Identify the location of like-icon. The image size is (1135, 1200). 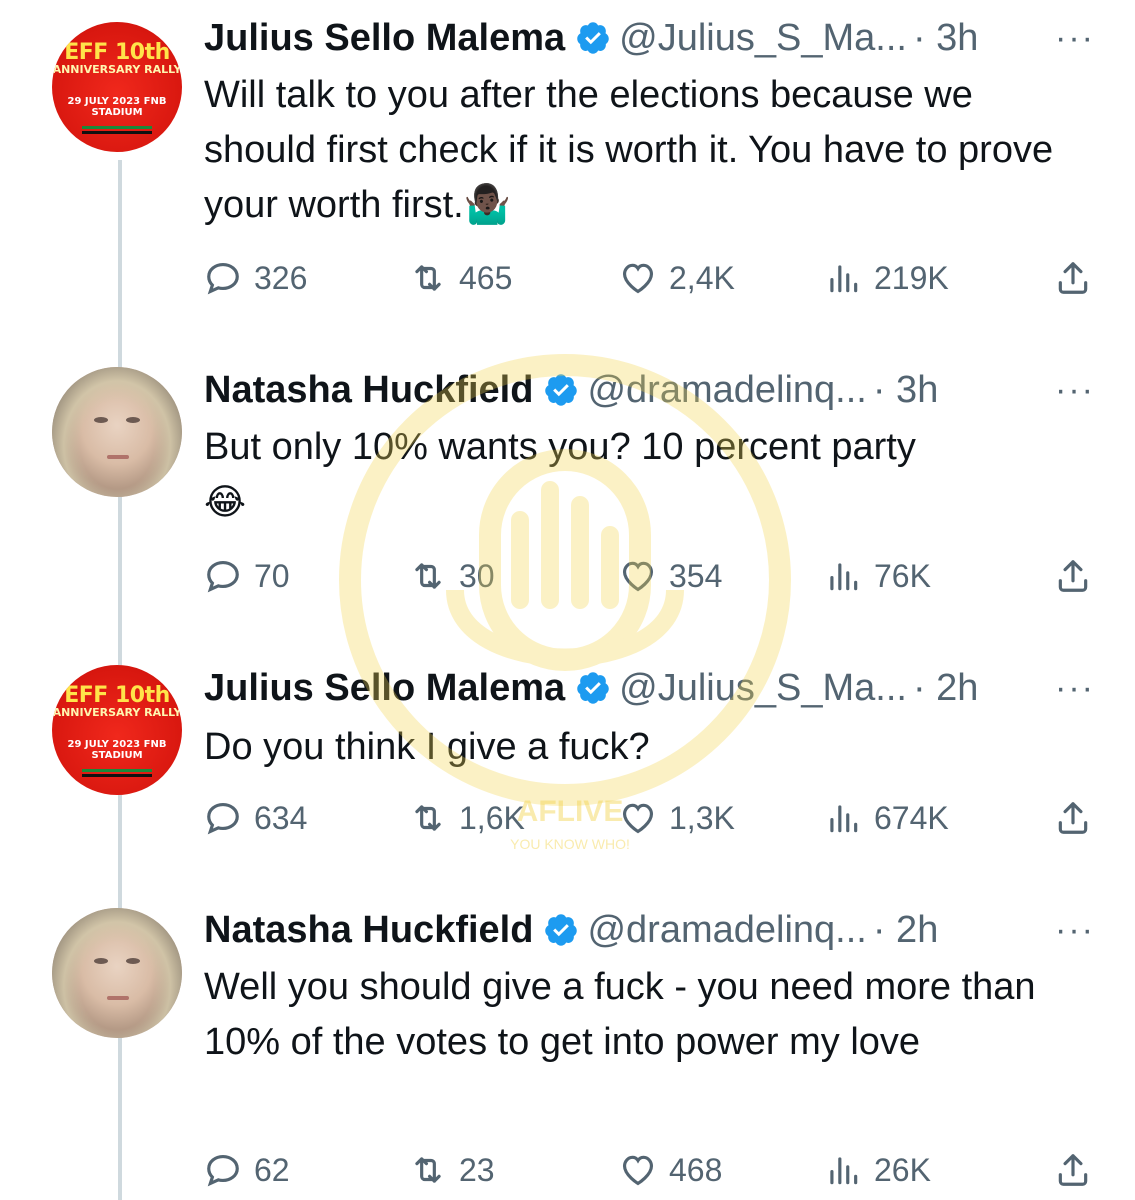
(638, 1170).